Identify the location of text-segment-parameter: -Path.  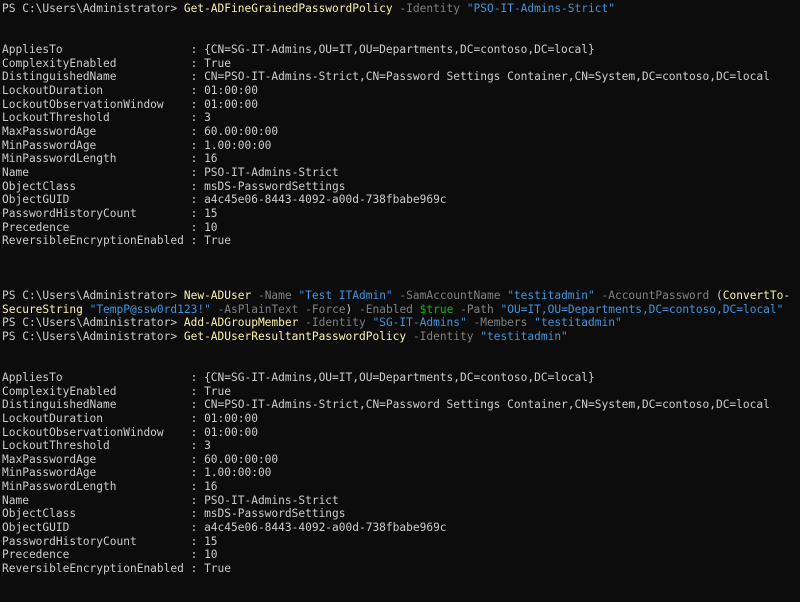
(477, 309).